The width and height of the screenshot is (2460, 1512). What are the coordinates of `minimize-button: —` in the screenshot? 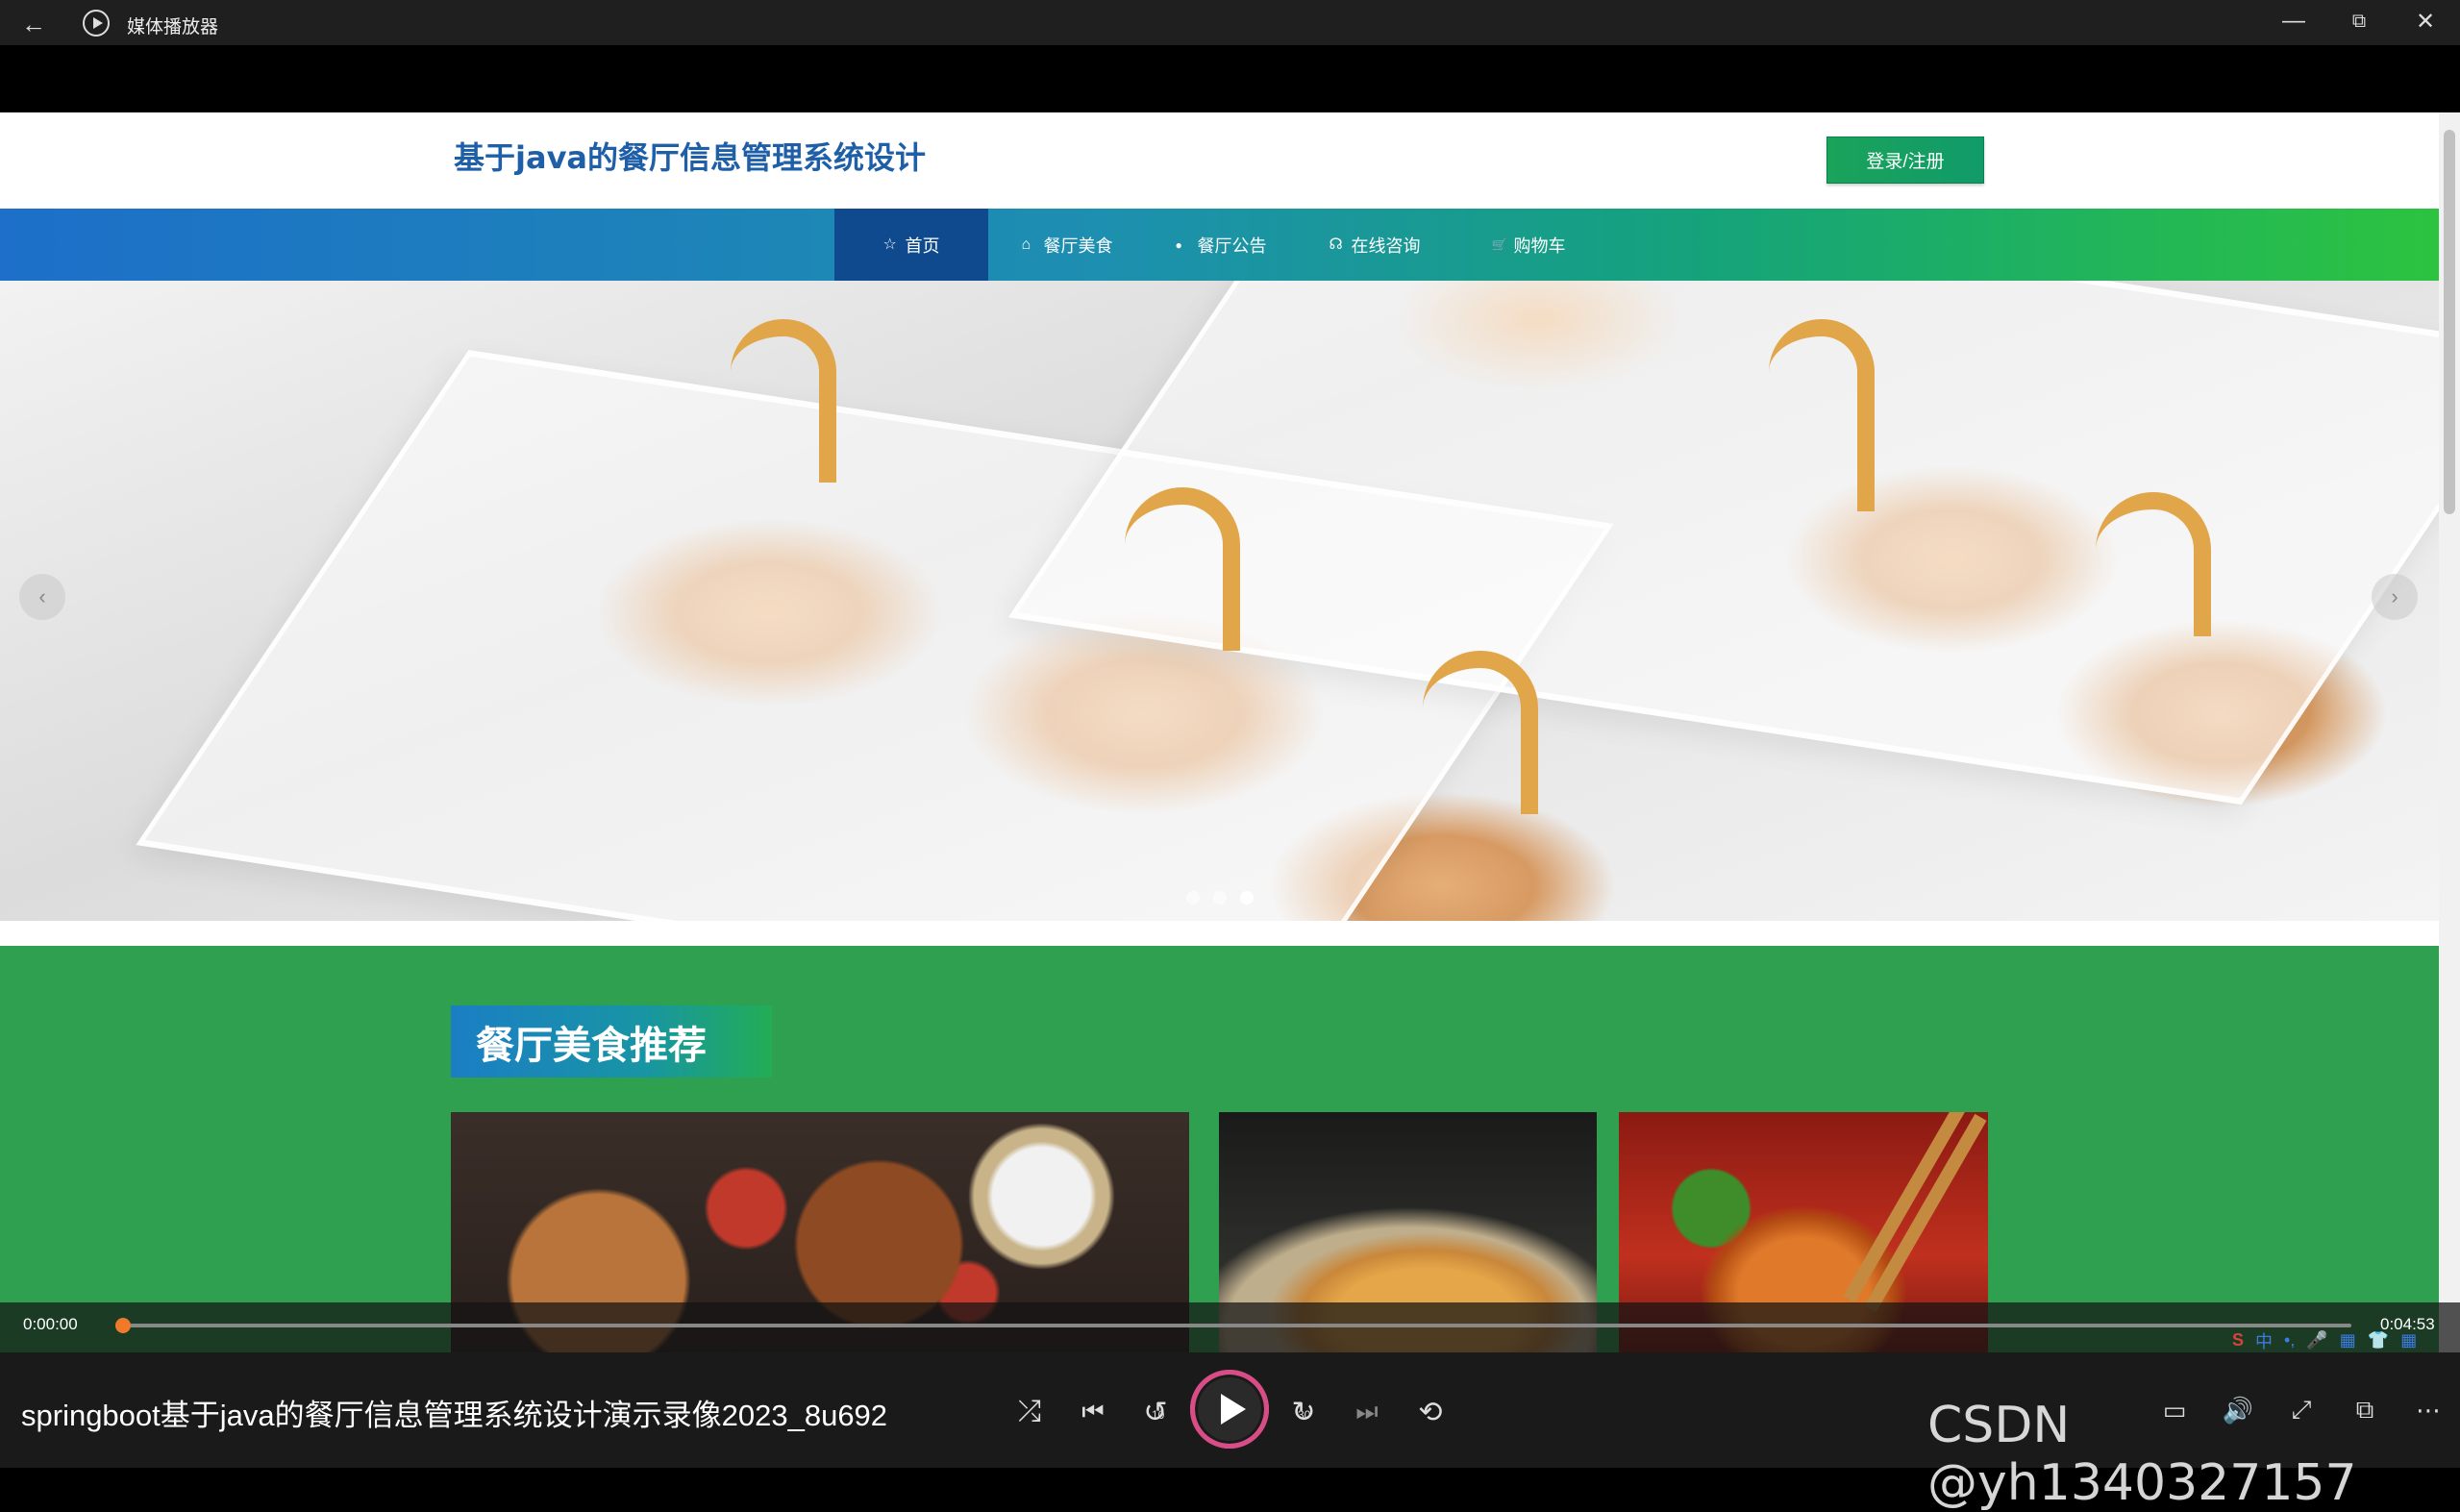 It's located at (2293, 21).